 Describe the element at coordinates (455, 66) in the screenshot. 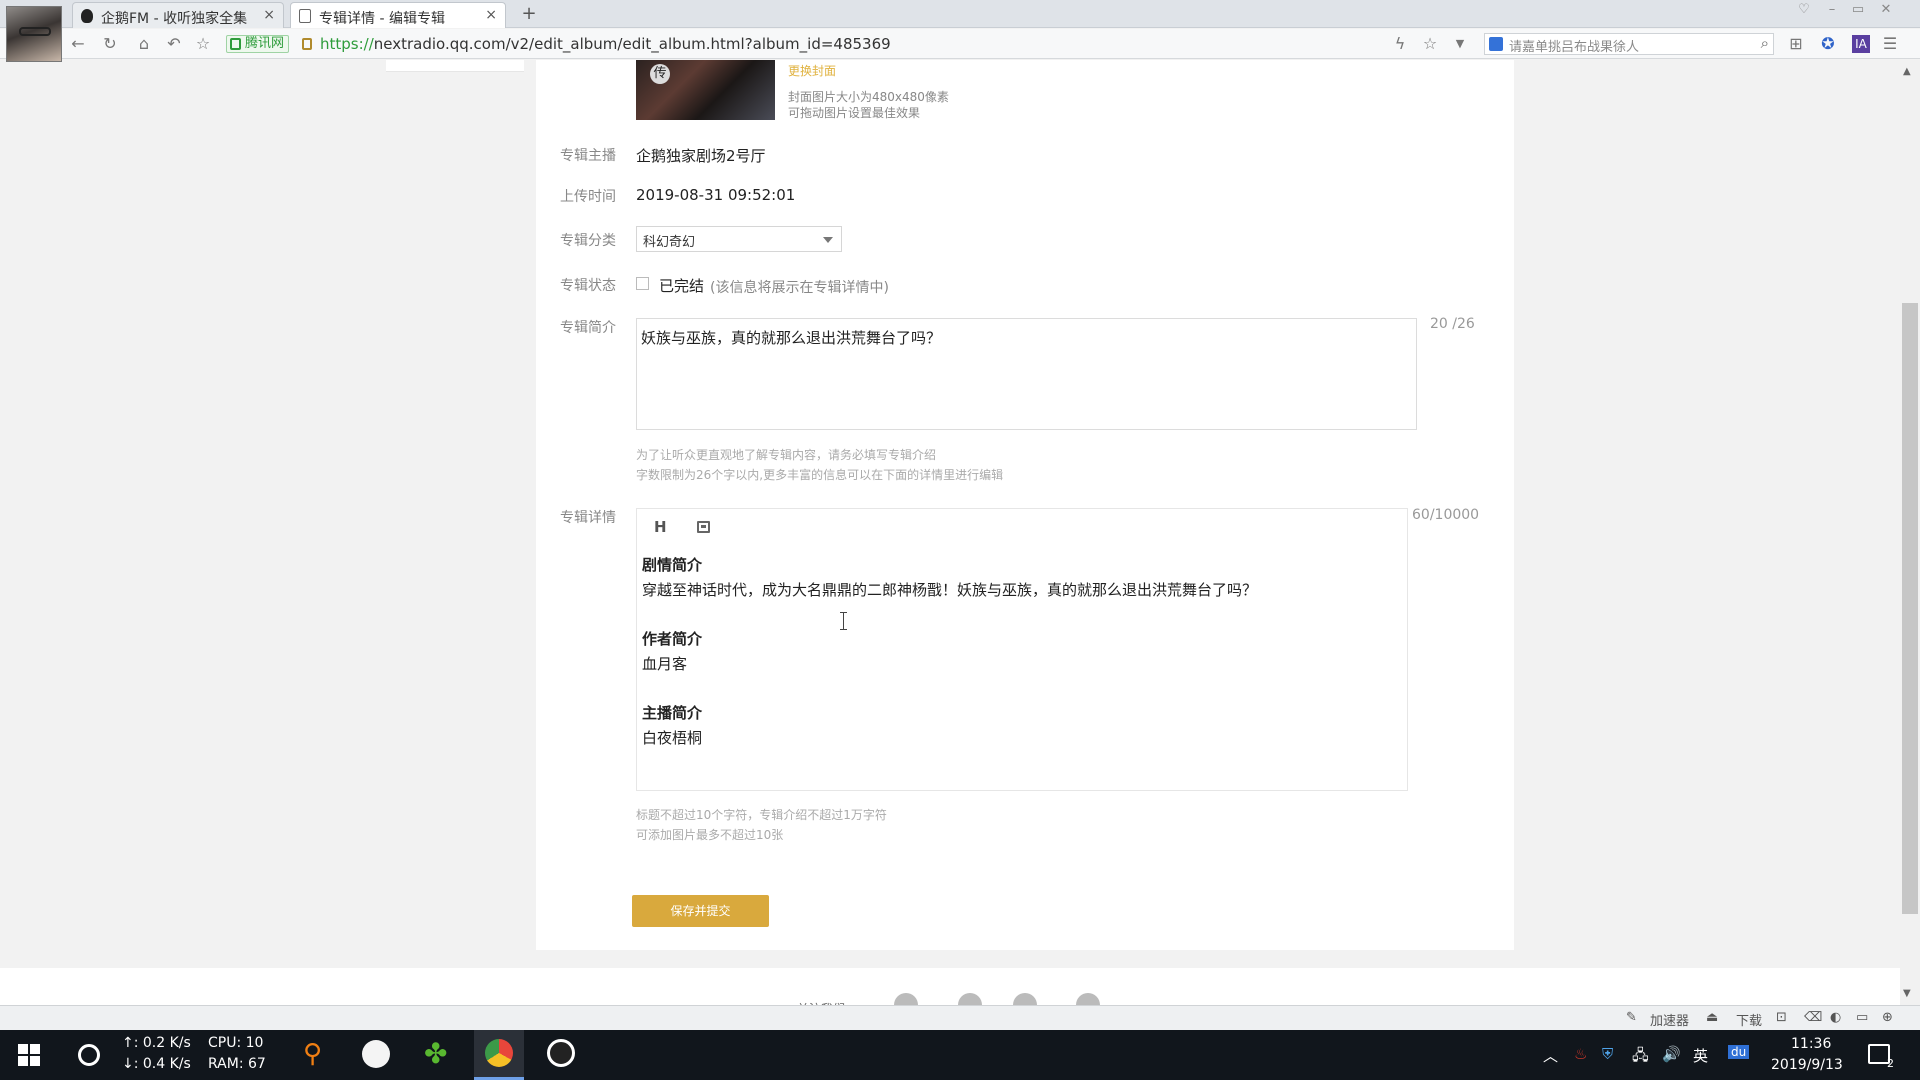

I see `side-panel-stub` at that location.